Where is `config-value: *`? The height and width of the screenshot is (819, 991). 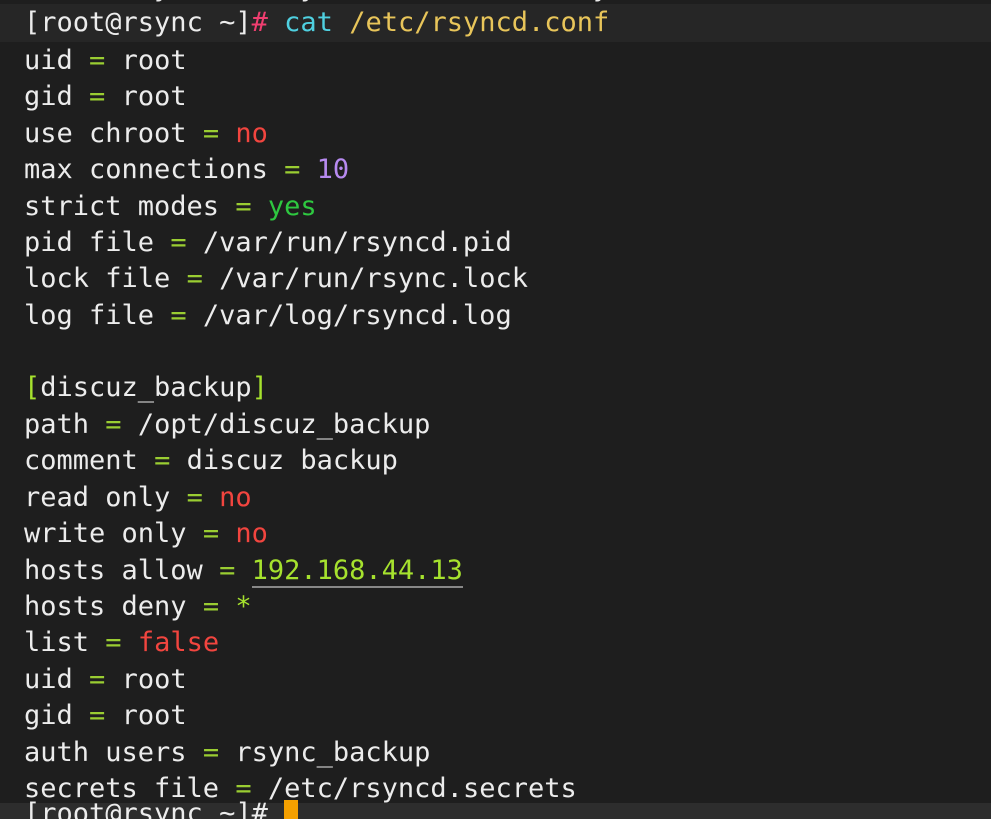
config-value: * is located at coordinates (243, 606).